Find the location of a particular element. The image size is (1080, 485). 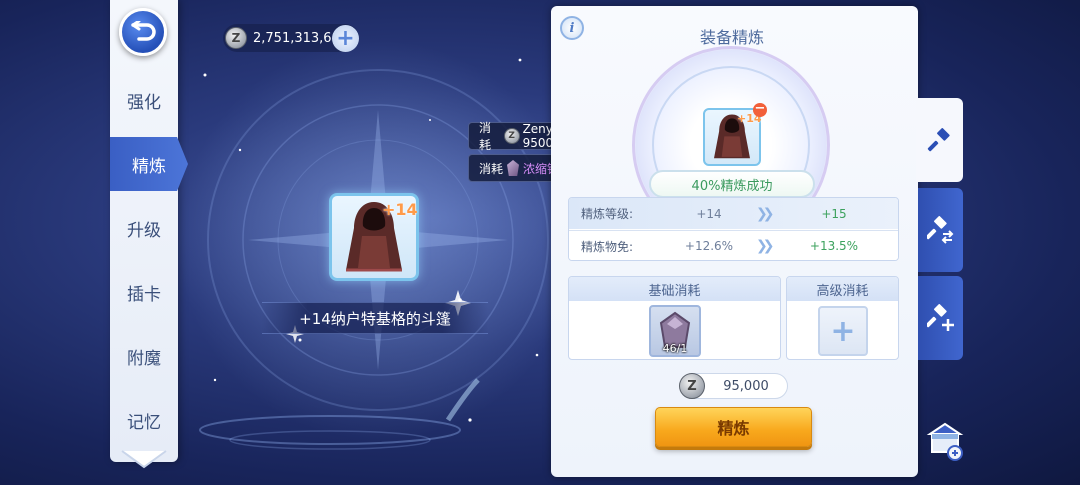

tab-transfer is located at coordinates (940, 230).